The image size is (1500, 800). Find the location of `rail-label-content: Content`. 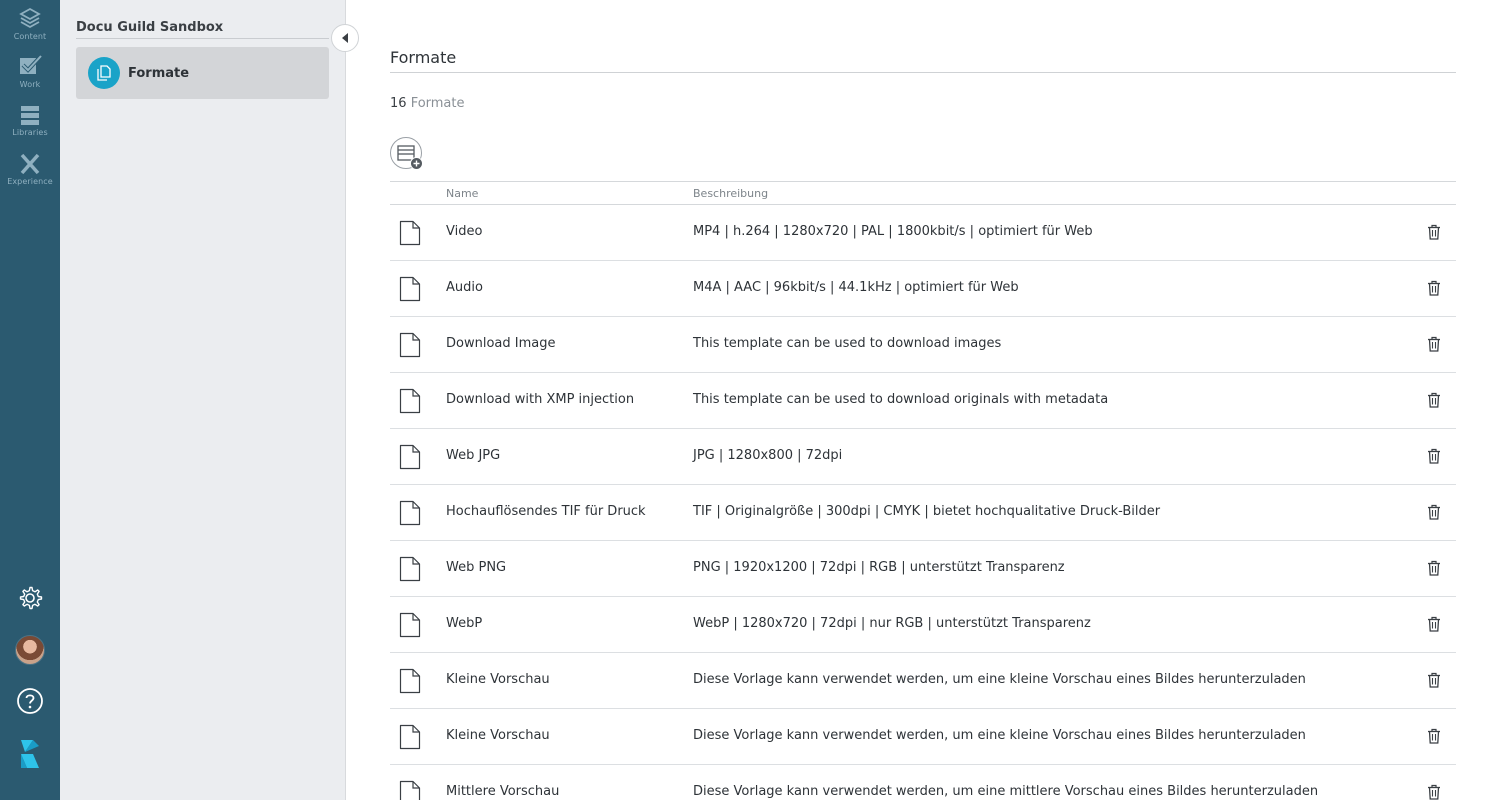

rail-label-content: Content is located at coordinates (30, 36).